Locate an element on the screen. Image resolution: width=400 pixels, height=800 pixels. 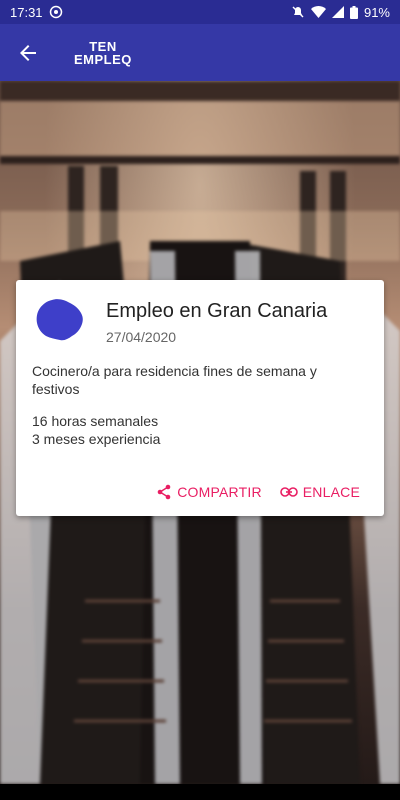
card-header: Empleo en Gran Canaria 27/04/2020 is located at coordinates (180, 321).